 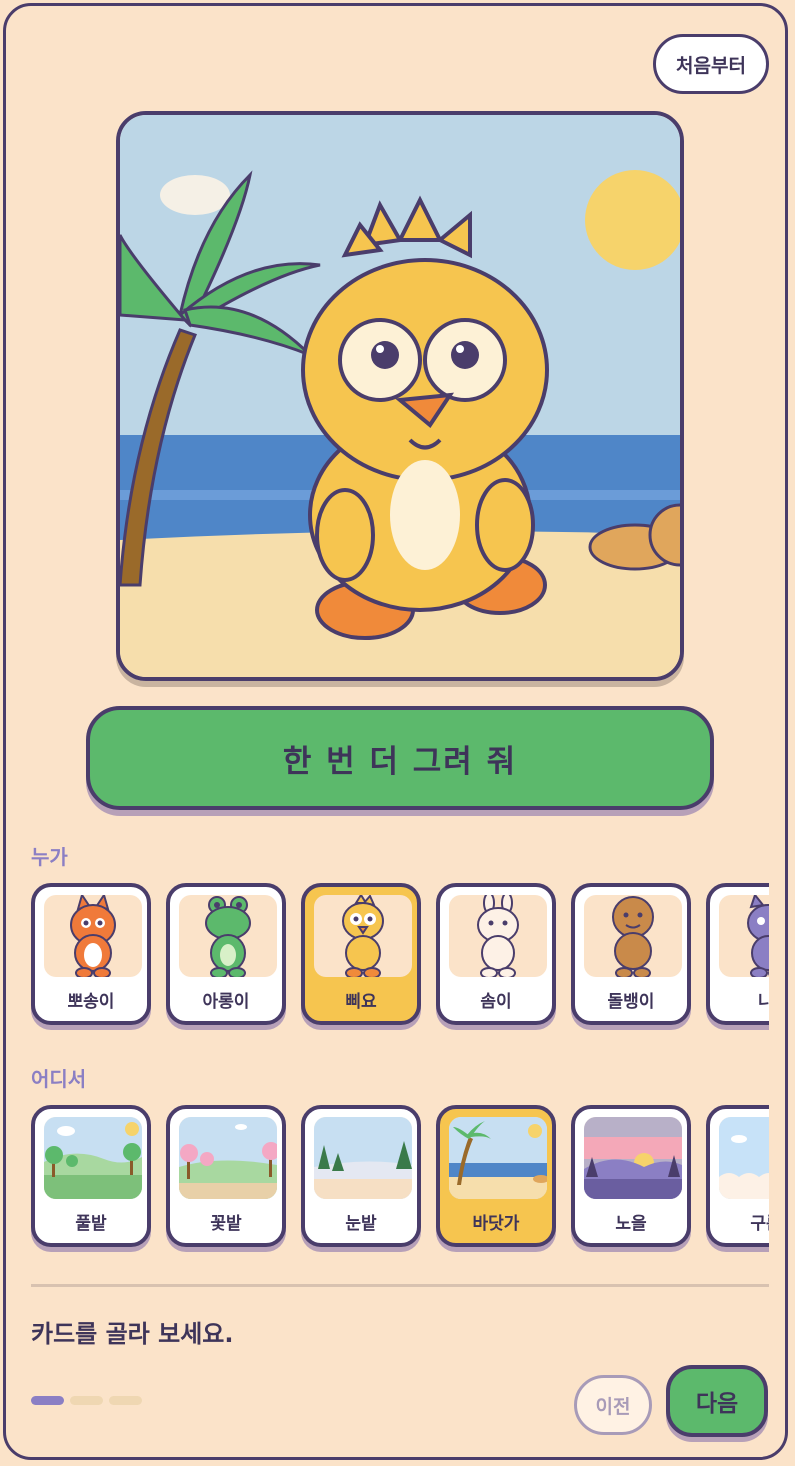 I want to click on flower-field-icon, so click(x=228, y=1158).